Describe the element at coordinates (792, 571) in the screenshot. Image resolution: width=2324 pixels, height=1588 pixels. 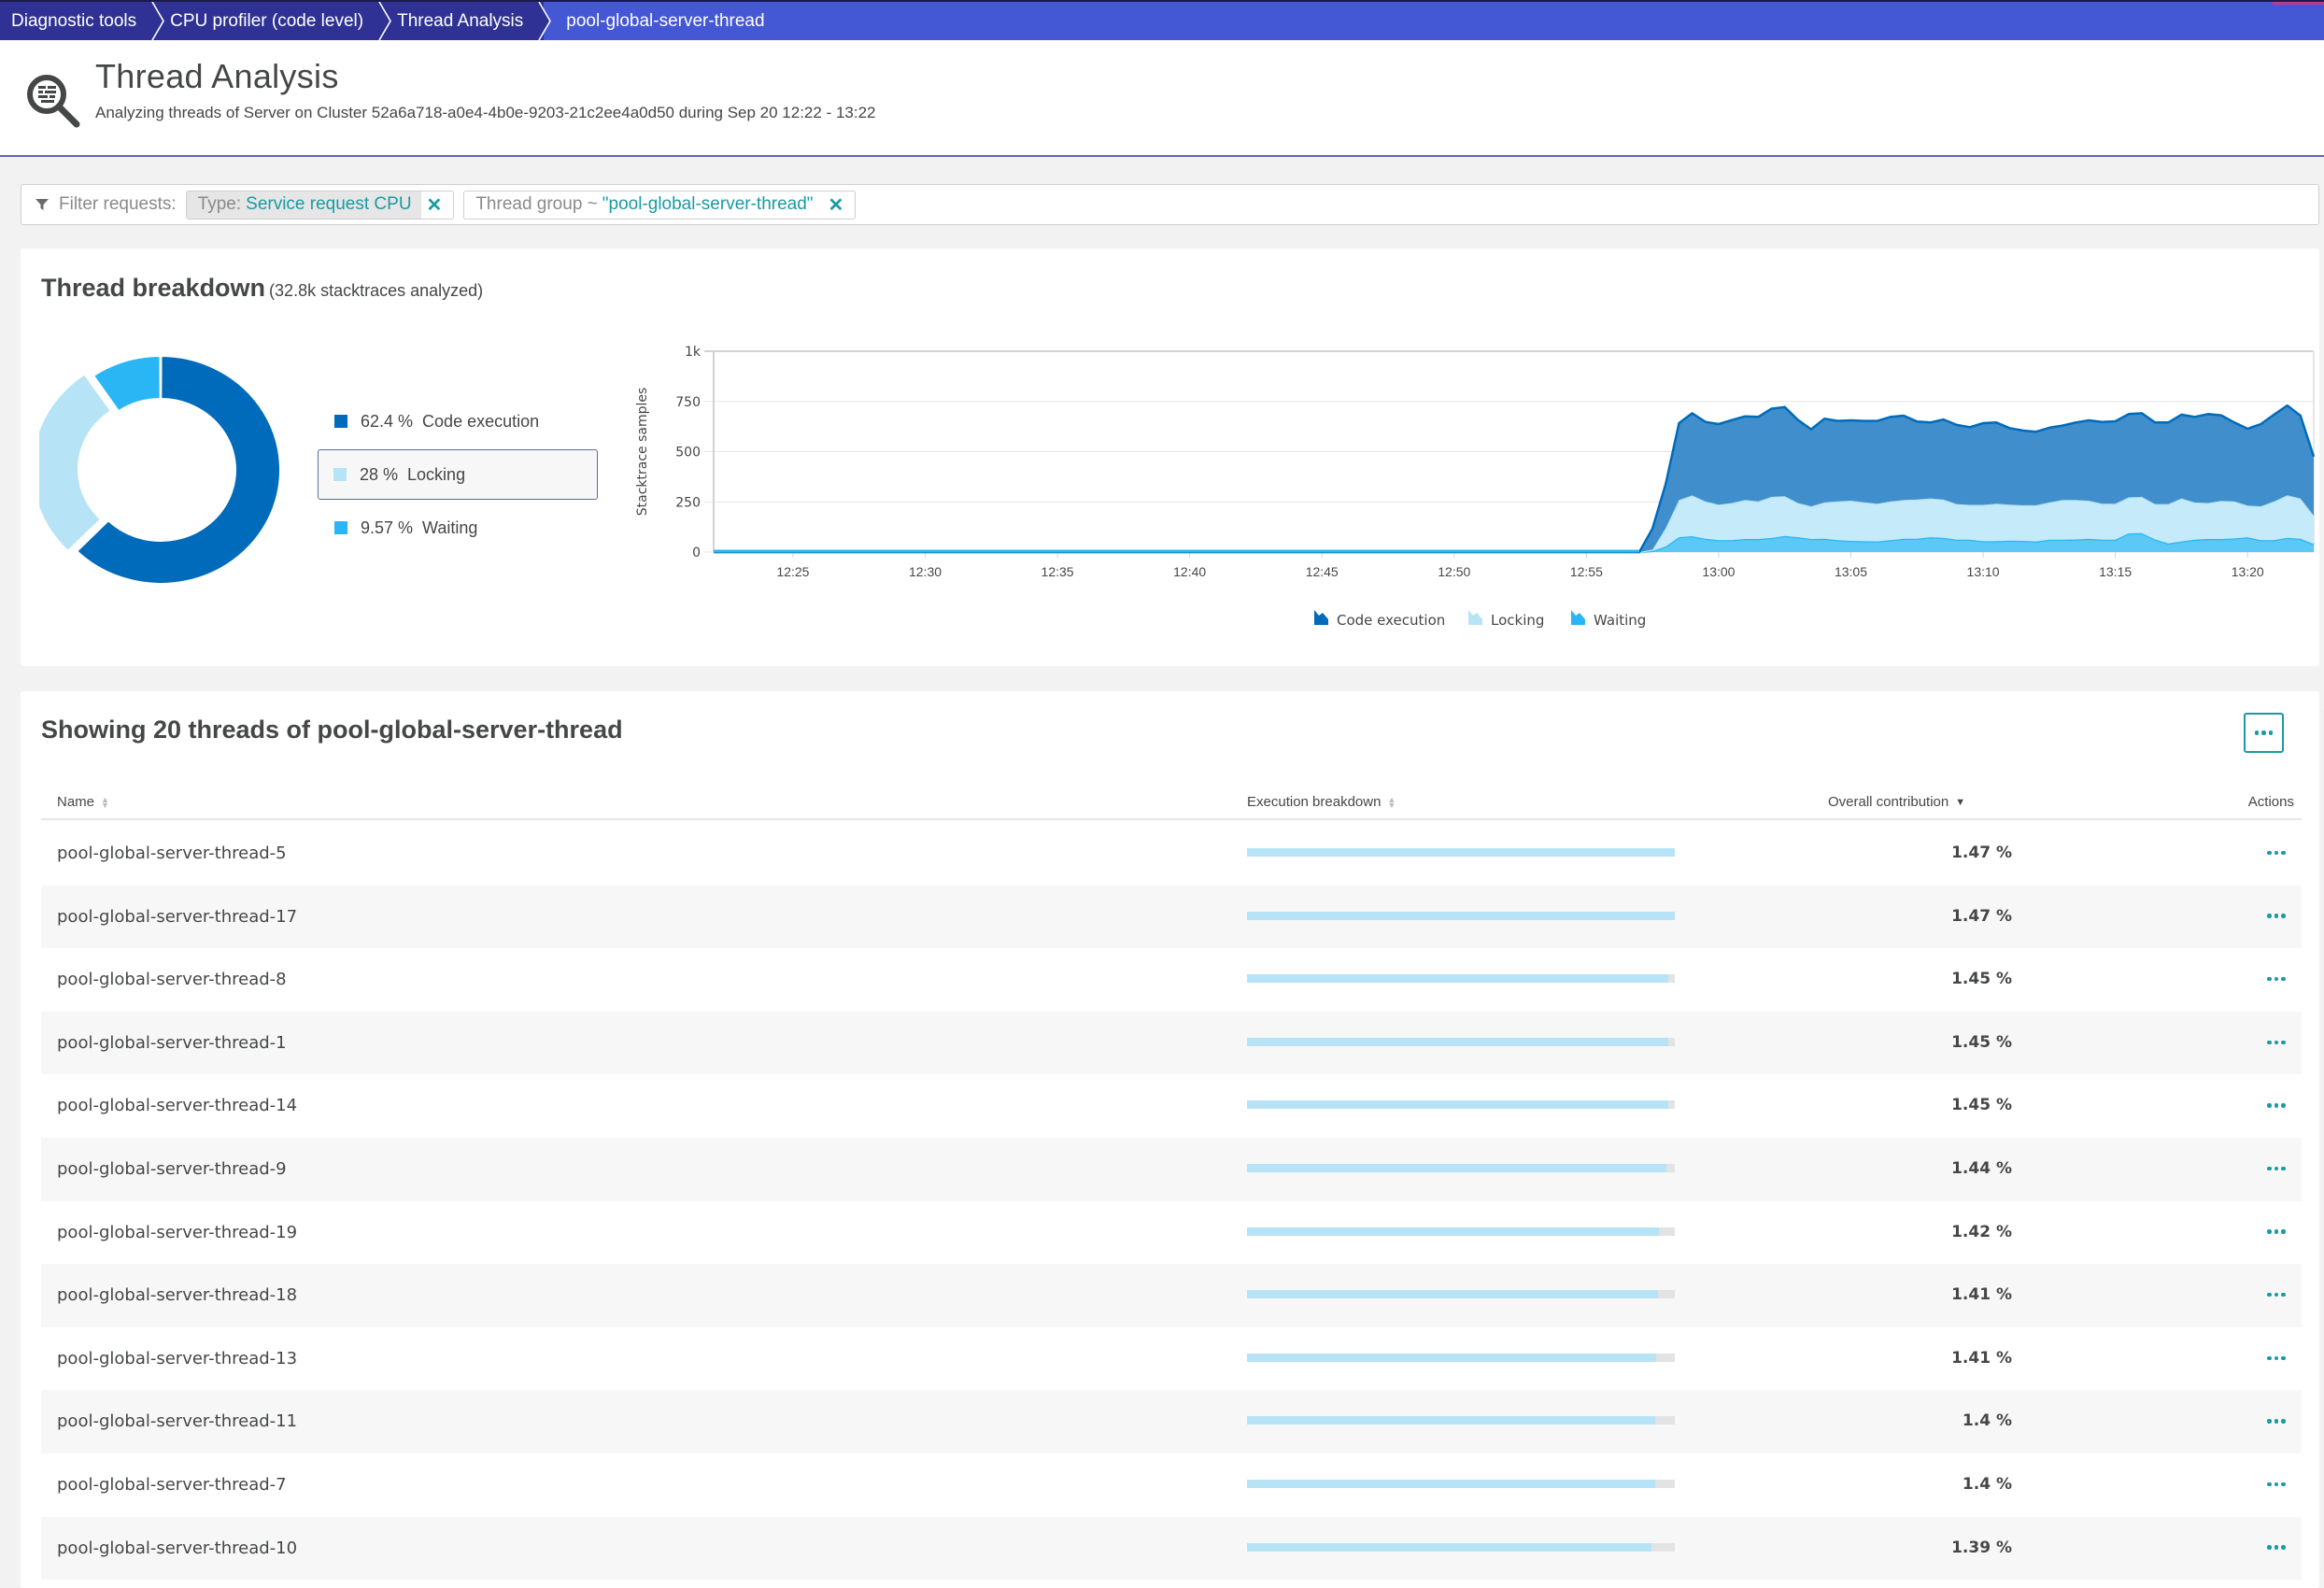
I see `x-tick-label: 12:25` at that location.